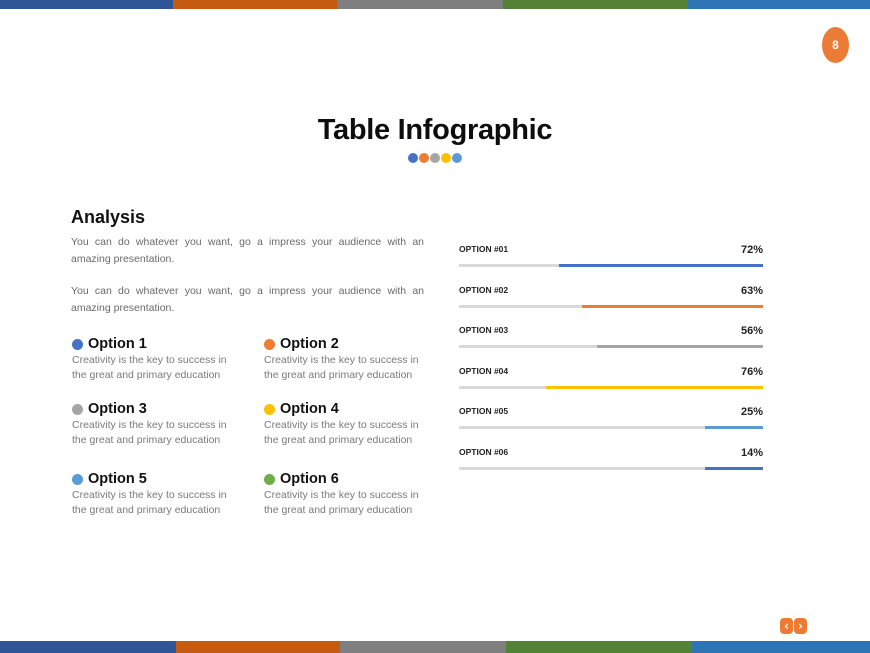  What do you see at coordinates (435, 130) in the screenshot?
I see `page-title: Table Infographic` at bounding box center [435, 130].